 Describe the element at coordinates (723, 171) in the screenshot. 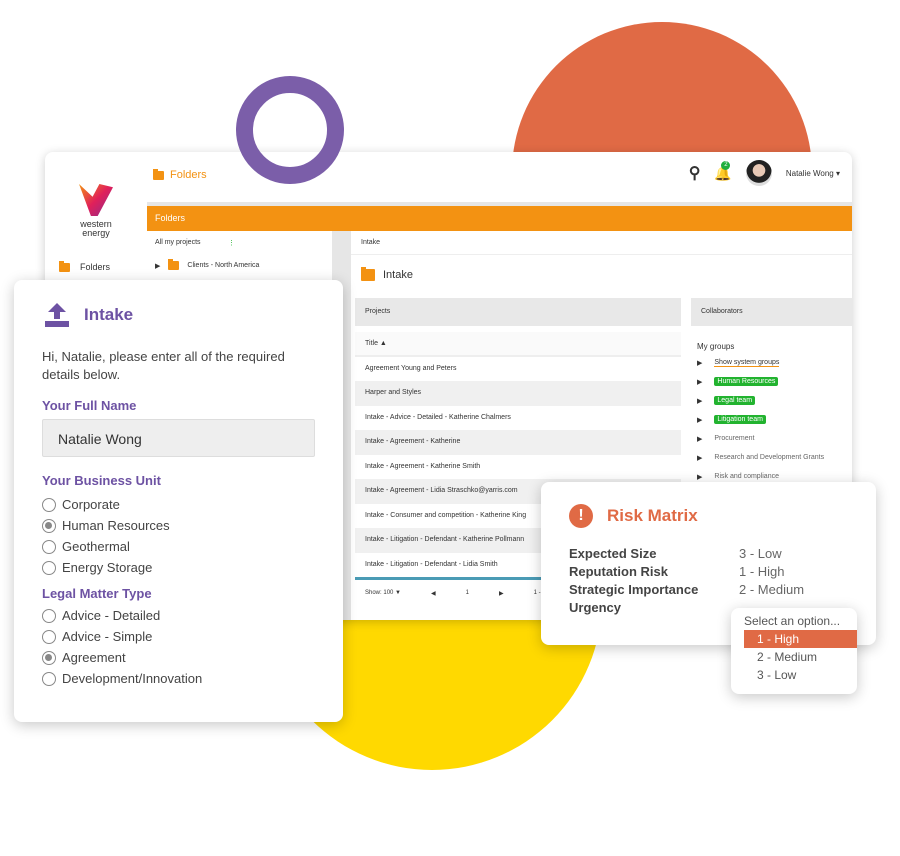

I see `notification-bell-icon: 🔔 2` at that location.